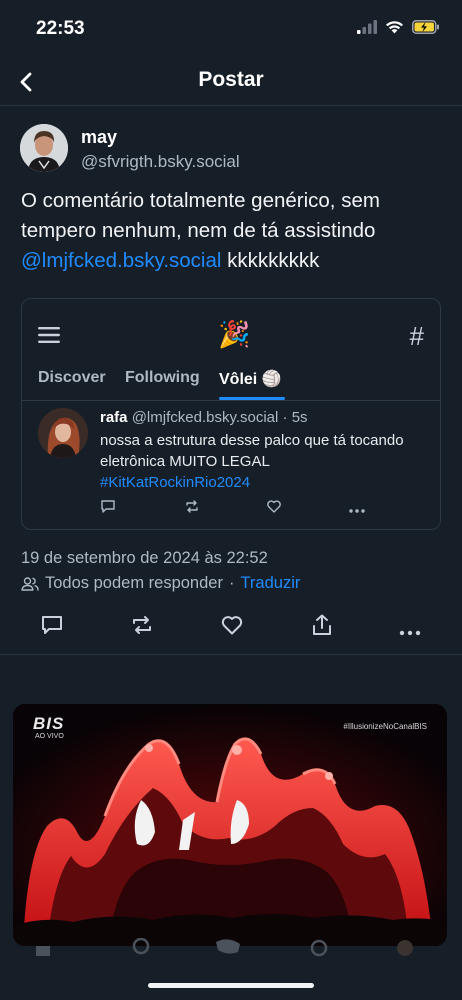  Describe the element at coordinates (295, 417) in the screenshot. I see `inner-post-age: · 5s` at that location.